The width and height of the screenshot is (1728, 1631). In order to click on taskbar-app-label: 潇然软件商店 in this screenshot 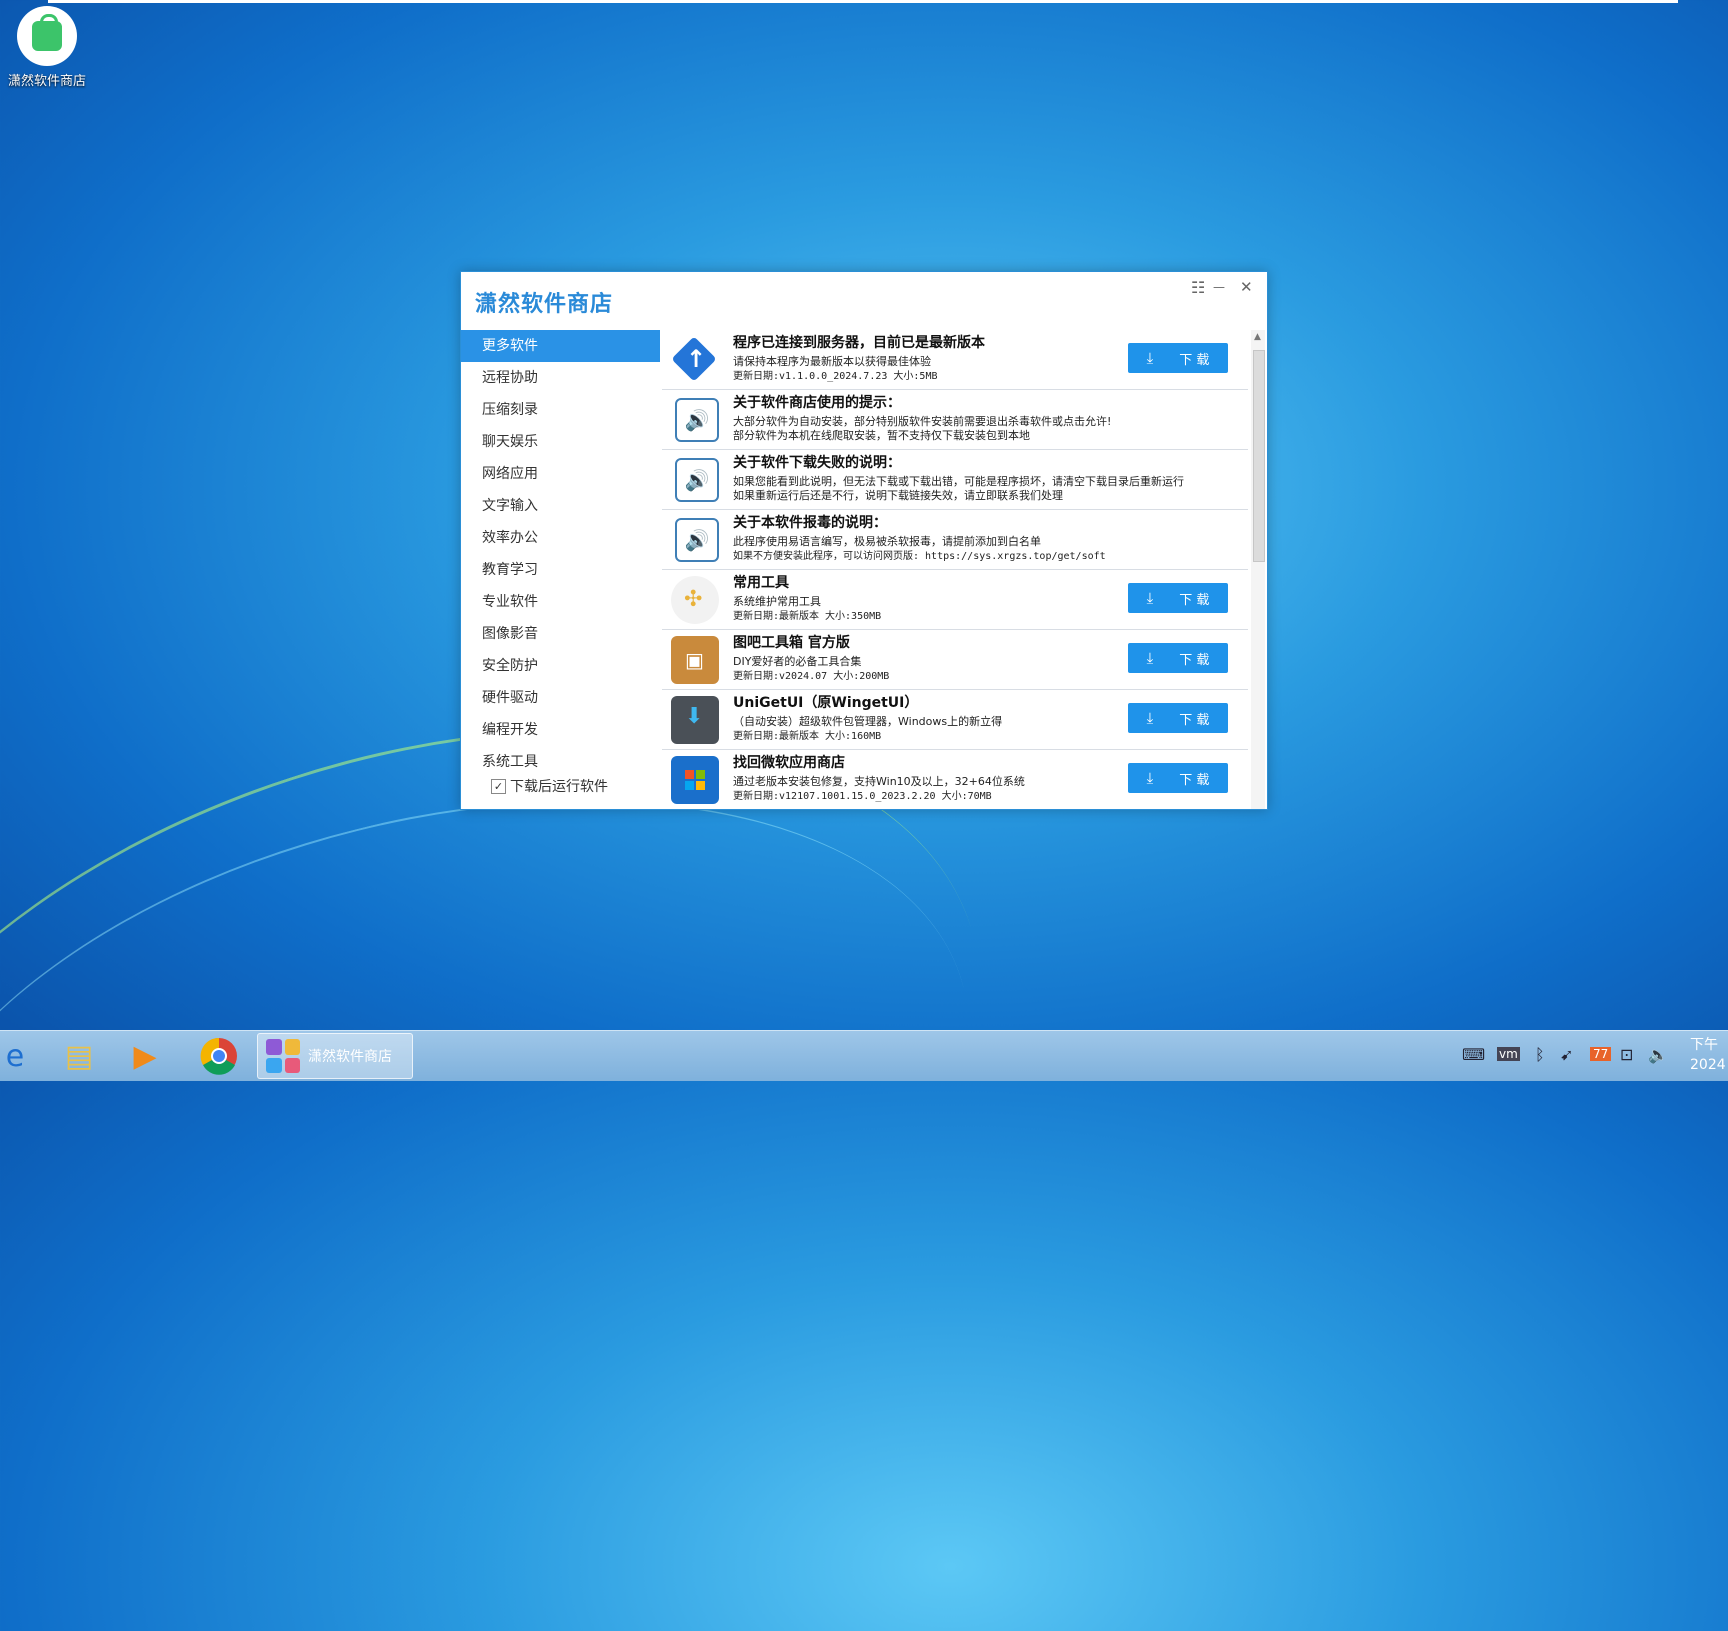, I will do `click(350, 1057)`.